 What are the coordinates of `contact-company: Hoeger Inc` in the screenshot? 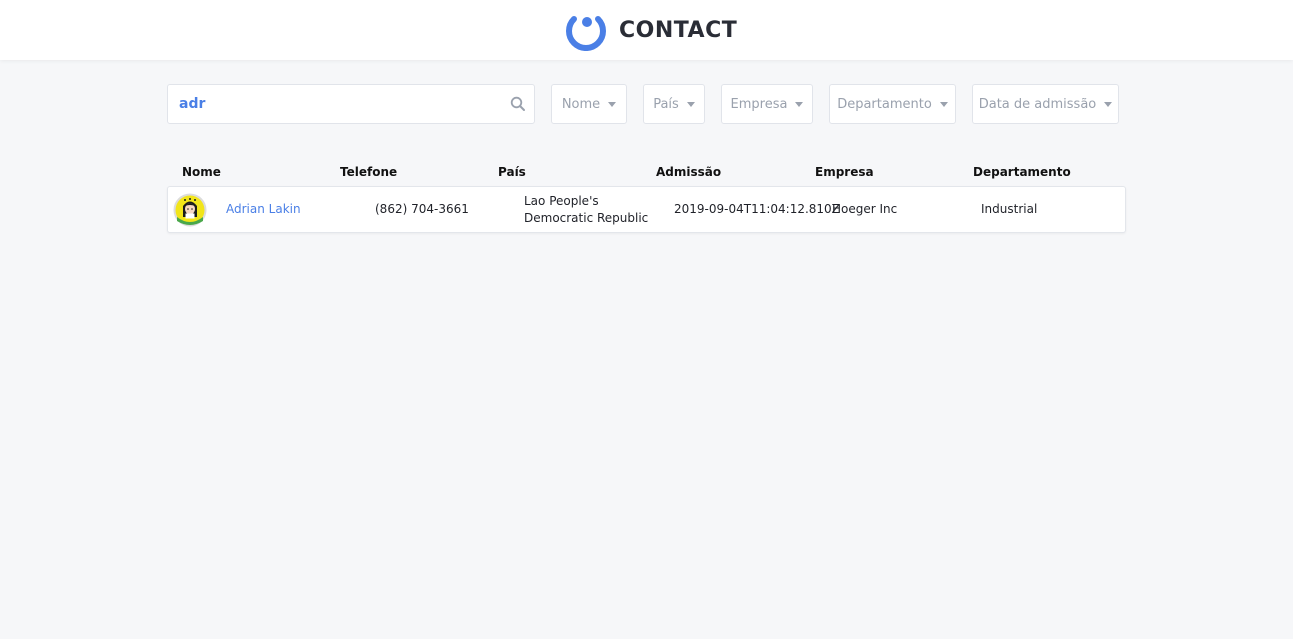 It's located at (865, 209).